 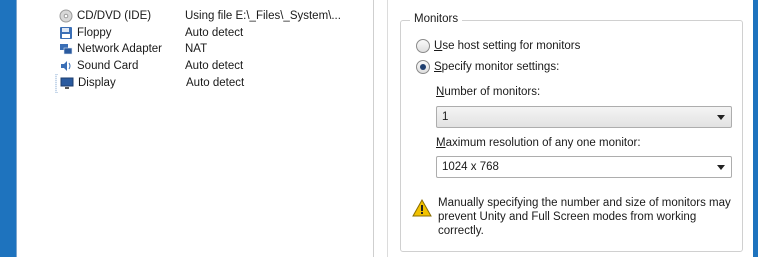 I want to click on device-name: CD/DVD (IDE), so click(x=114, y=16).